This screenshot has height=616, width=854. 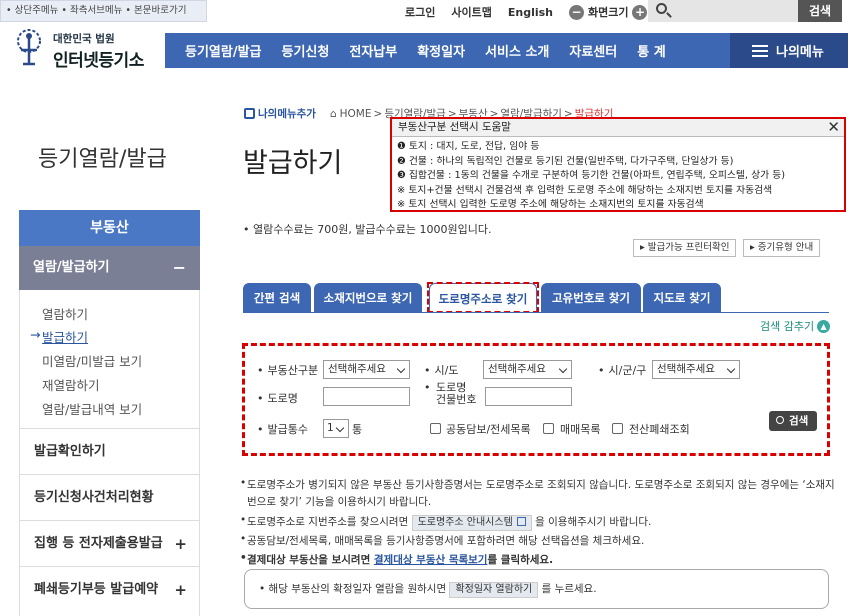 I want to click on fixed-date-view-button: 확정일자 열람하기, so click(x=494, y=590).